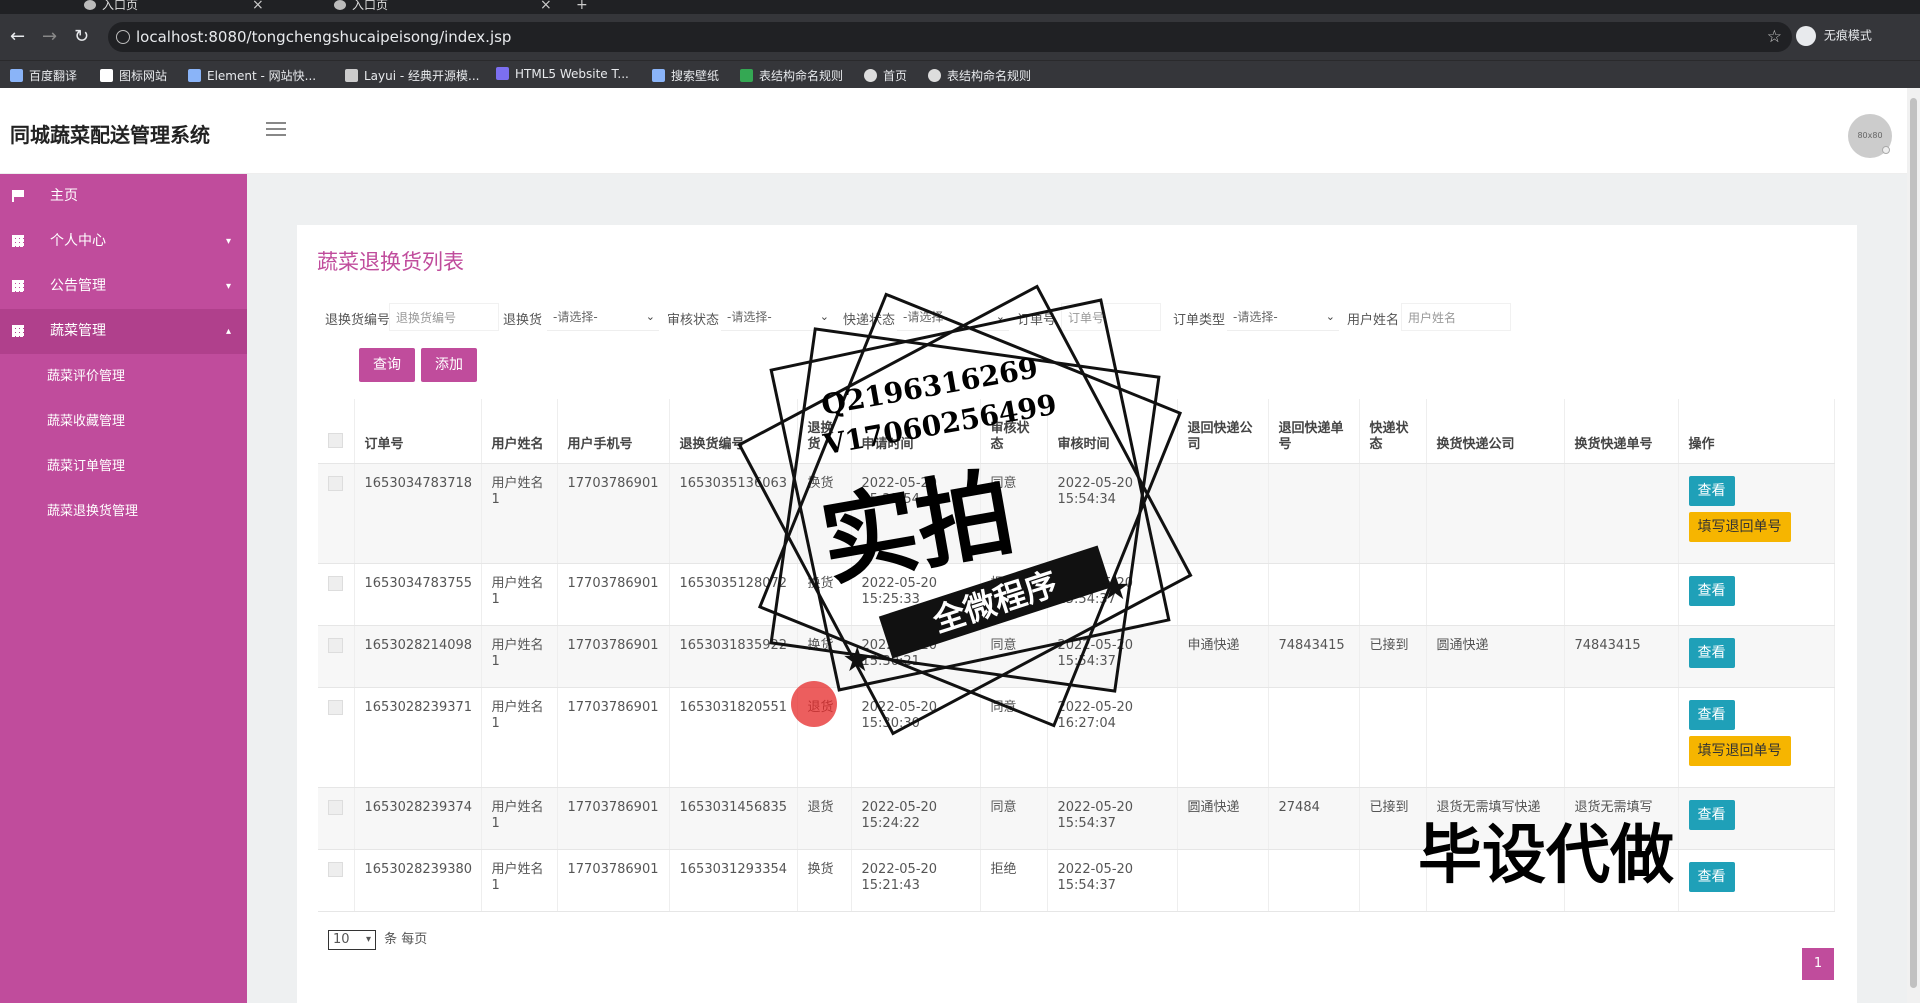 The height and width of the screenshot is (1003, 1920). What do you see at coordinates (123, 376) in the screenshot?
I see `sidebar-subitem-review: 蔬菜评价管理` at bounding box center [123, 376].